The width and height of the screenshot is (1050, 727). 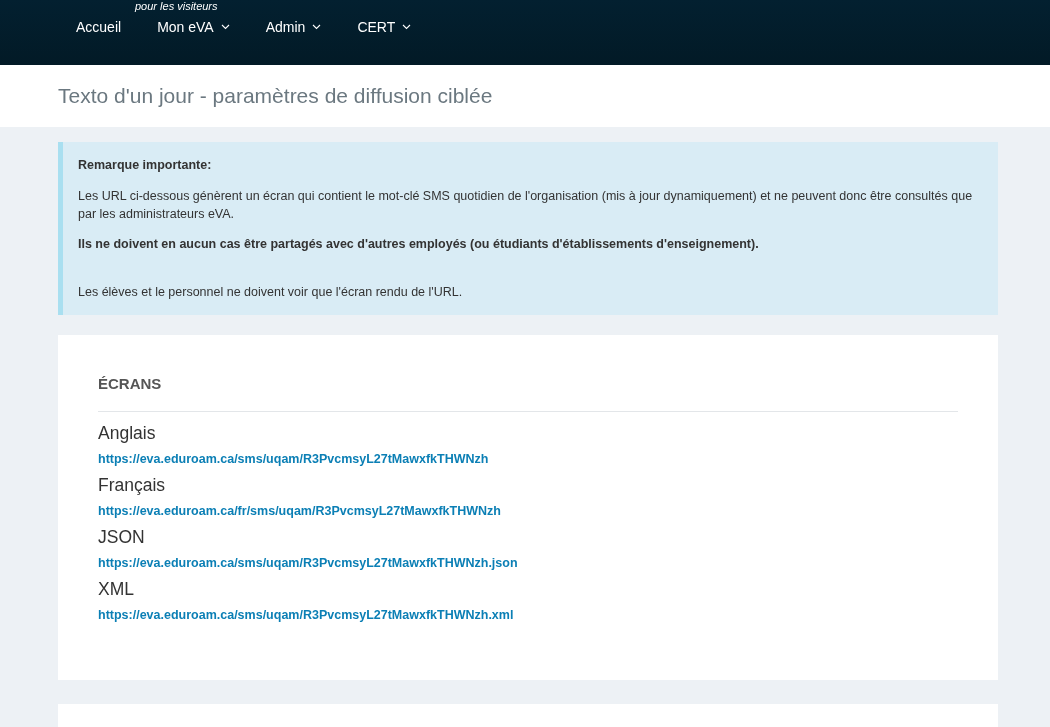 I want to click on notice-text: Ils ne doivent en aucun cas être partagés avec d'autres employés (ou étudiants d'établissements d'enseignement)., so click(x=419, y=244).